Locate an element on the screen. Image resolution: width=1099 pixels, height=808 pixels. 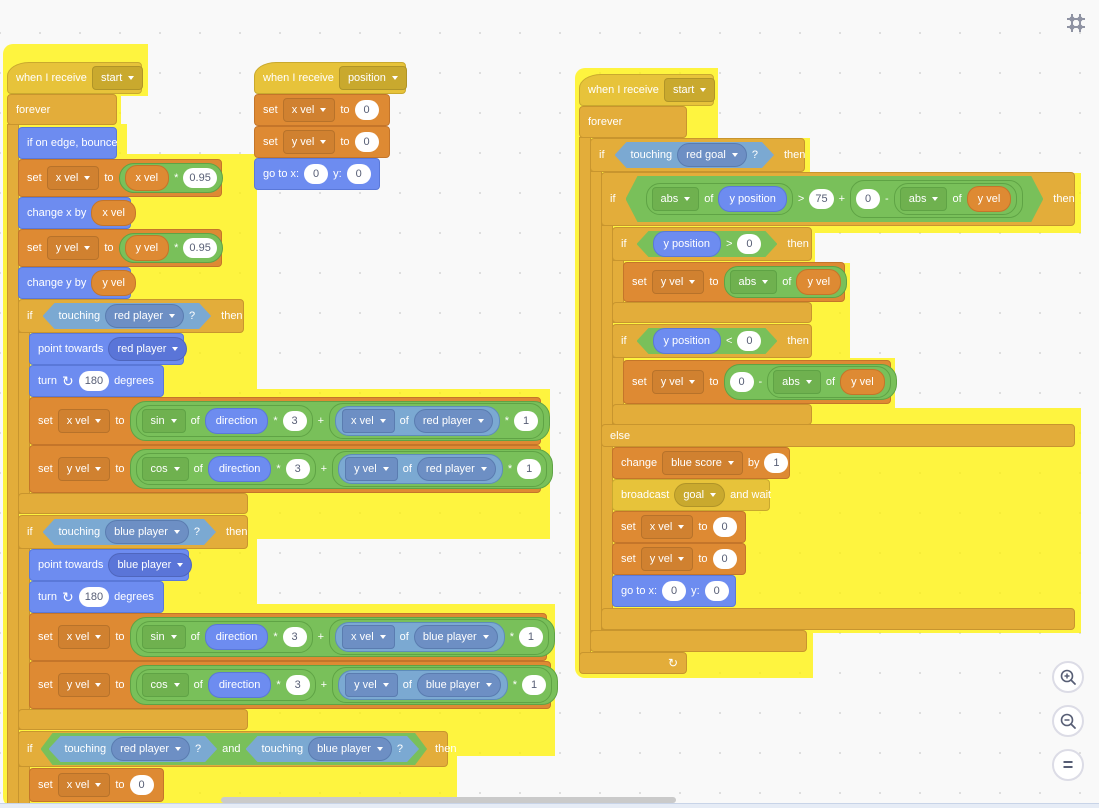
math-function-dropdown: sin is located at coordinates (163, 421).